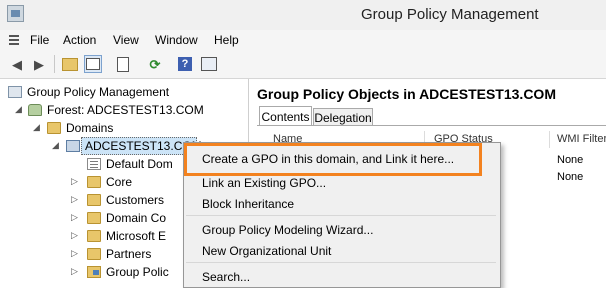 The height and width of the screenshot is (288, 606). Describe the element at coordinates (176, 40) in the screenshot. I see `menu-window: Window` at that location.